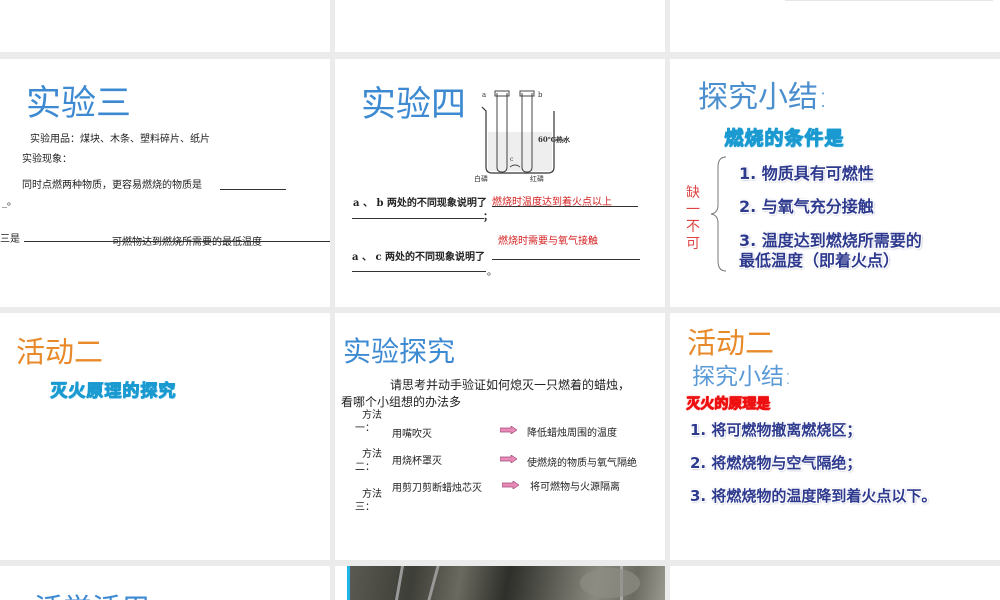 This screenshot has width=1000, height=600. Describe the element at coordinates (399, 351) in the screenshot. I see `slide-title: 实验探究` at that location.